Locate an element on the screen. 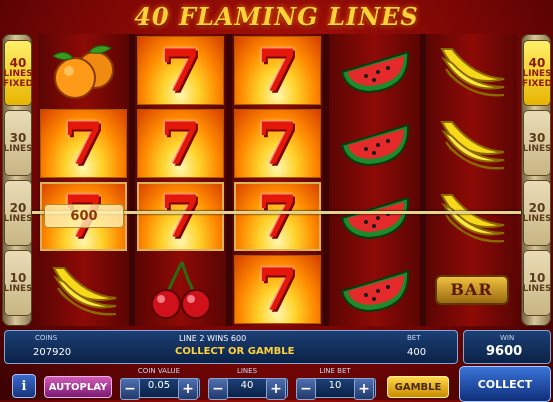 The height and width of the screenshot is (402, 553). reel-5: BAR is located at coordinates (471, 180).